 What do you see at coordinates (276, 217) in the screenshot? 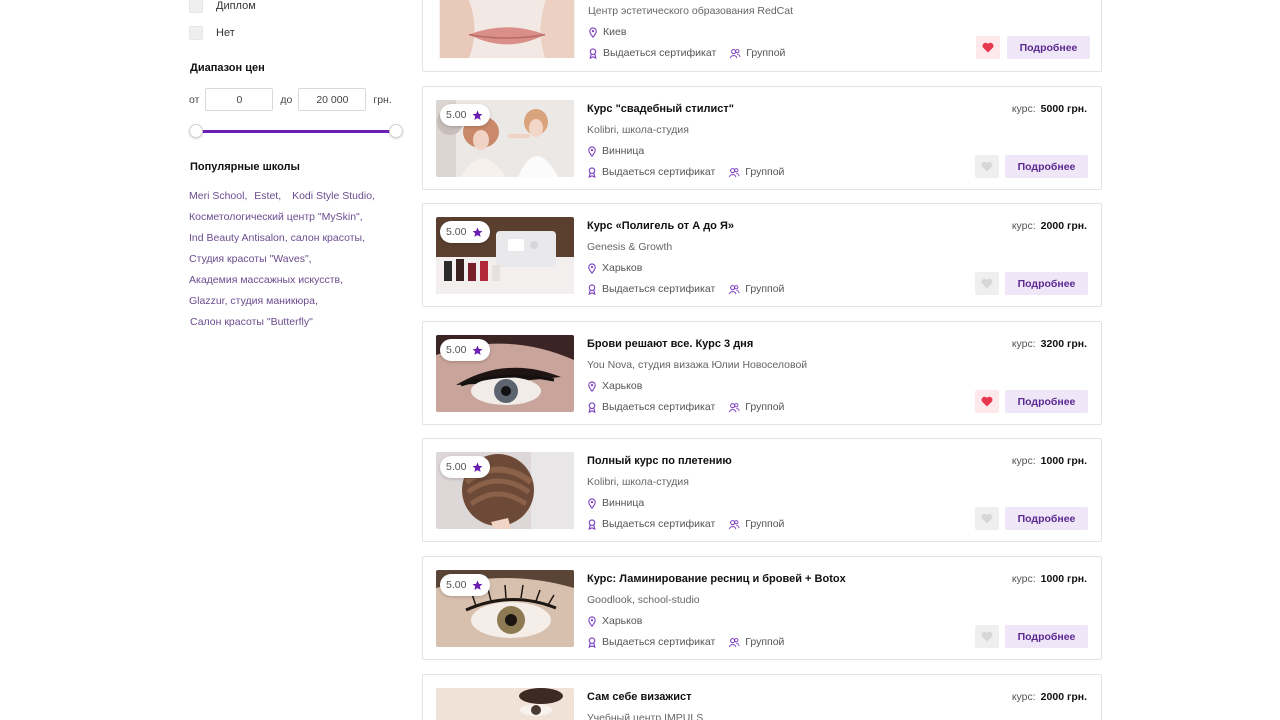
I see `school-link: Косметологический центр "MySkin",` at bounding box center [276, 217].